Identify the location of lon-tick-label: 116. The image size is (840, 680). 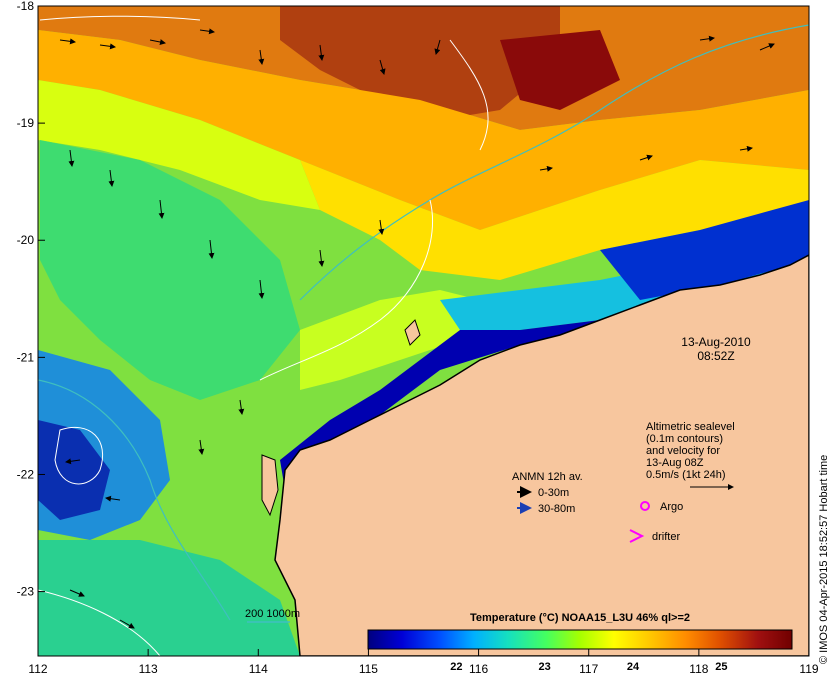
(478, 669).